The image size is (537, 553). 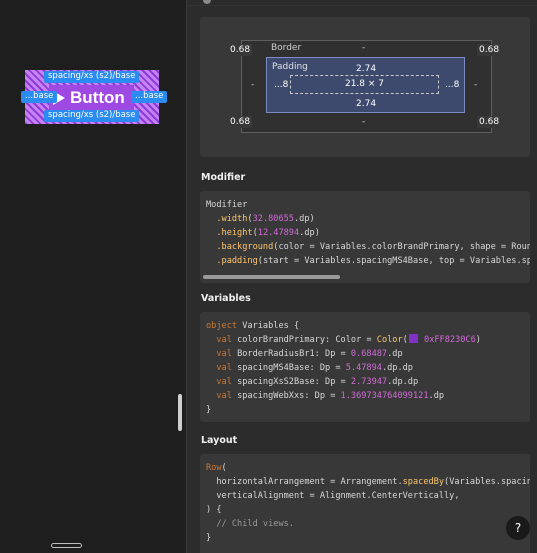 I want to click on padding-bottom-value: 2.74, so click(x=366, y=104).